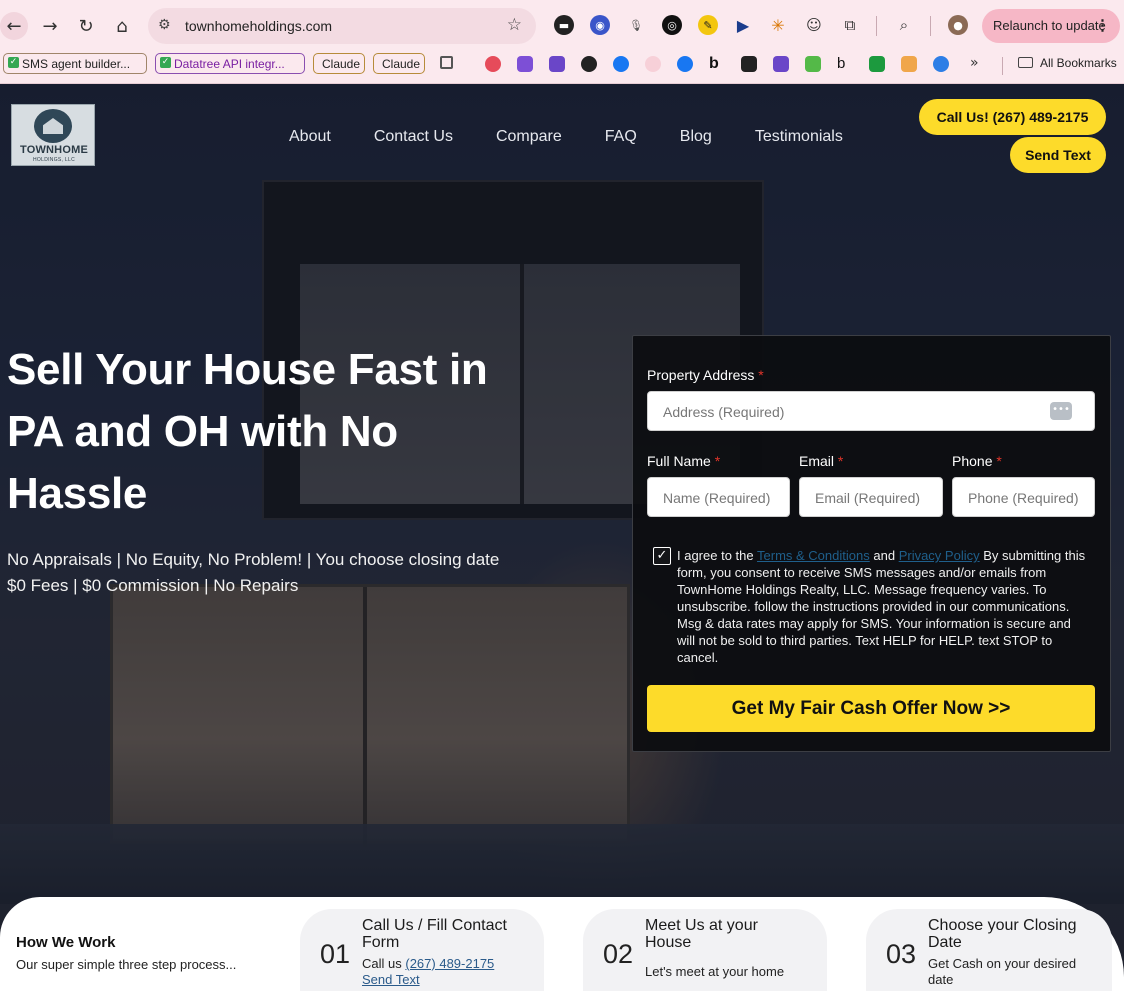 The width and height of the screenshot is (1124, 991). Describe the element at coordinates (53, 126) in the screenshot. I see `logo-house-icon` at that location.